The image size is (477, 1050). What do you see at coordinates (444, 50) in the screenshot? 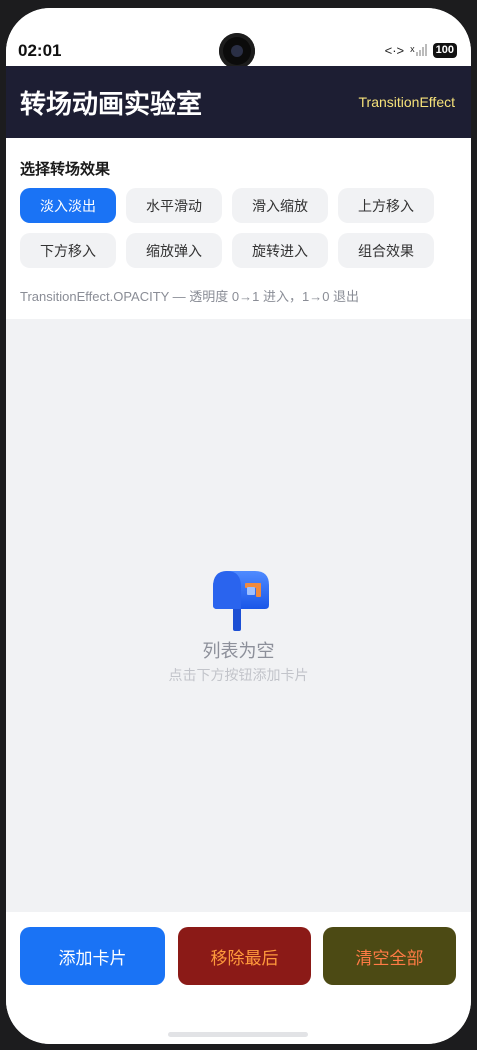
I see `battery-icon: 100` at bounding box center [444, 50].